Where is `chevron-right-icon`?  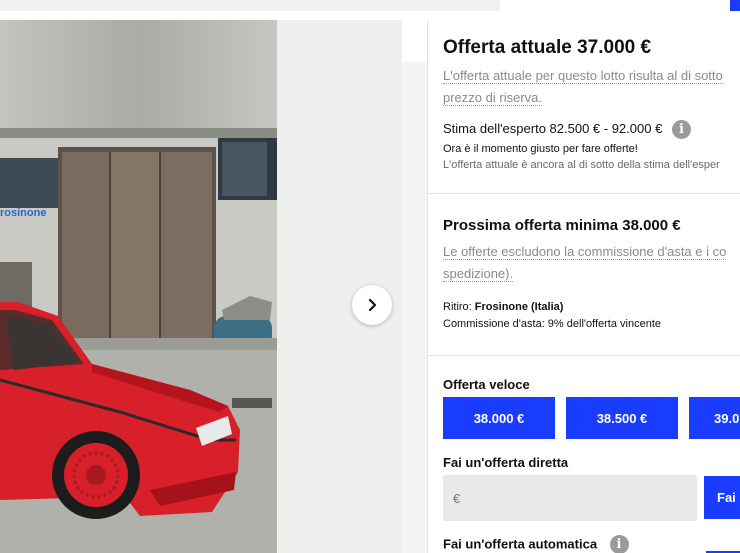 chevron-right-icon is located at coordinates (372, 305).